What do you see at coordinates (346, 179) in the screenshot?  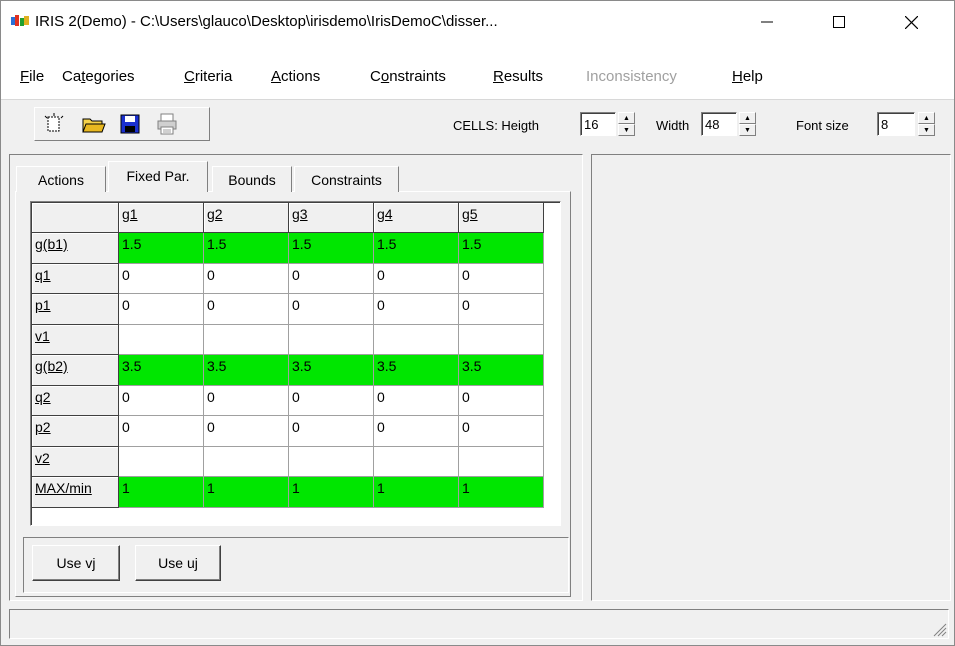 I see `tab-constraints: Constraints` at bounding box center [346, 179].